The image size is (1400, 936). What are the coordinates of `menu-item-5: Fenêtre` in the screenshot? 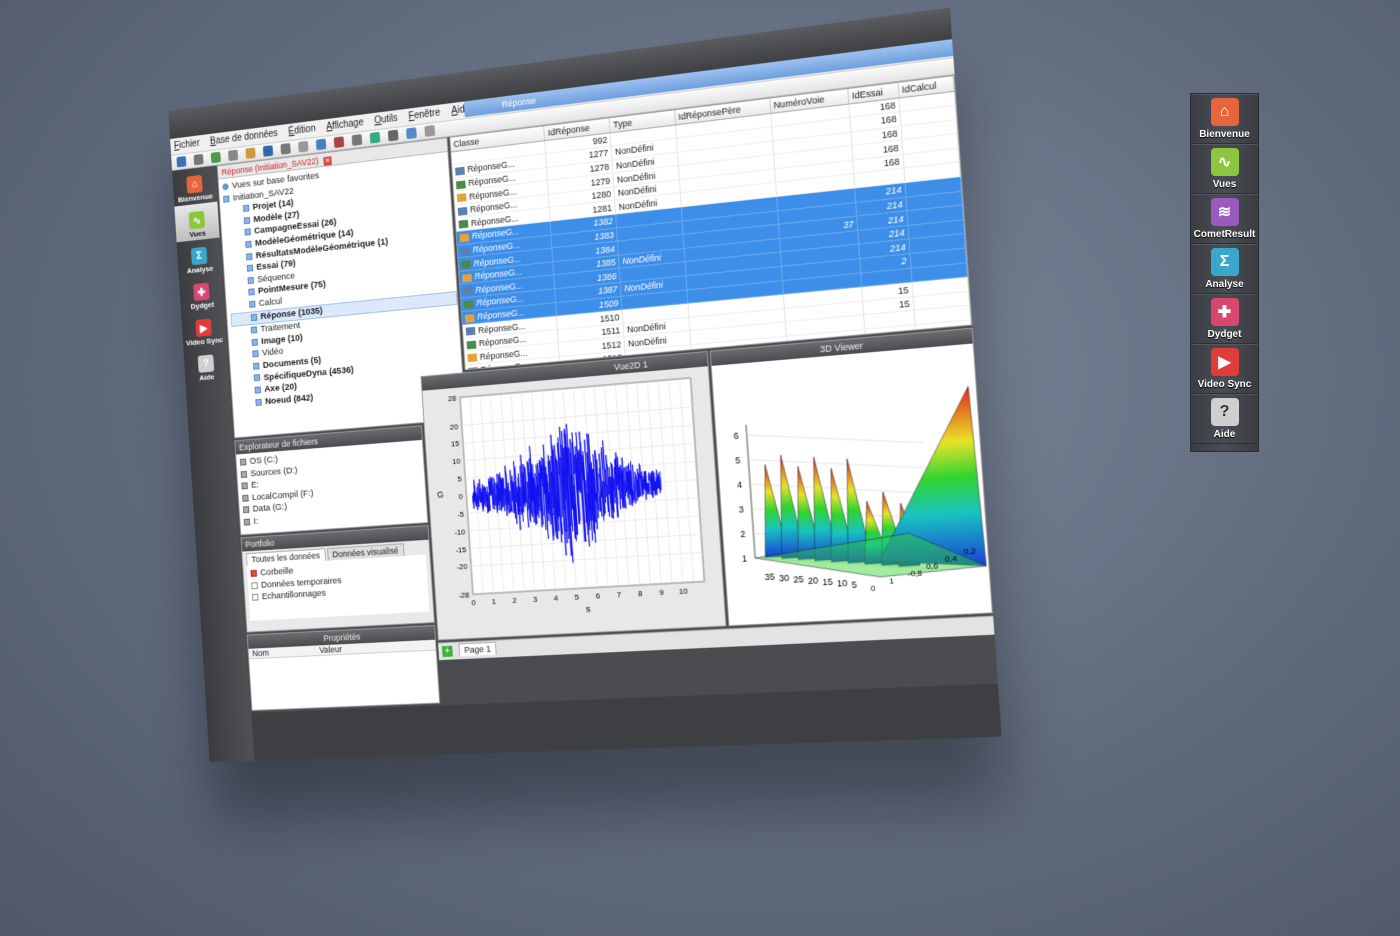 It's located at (424, 115).